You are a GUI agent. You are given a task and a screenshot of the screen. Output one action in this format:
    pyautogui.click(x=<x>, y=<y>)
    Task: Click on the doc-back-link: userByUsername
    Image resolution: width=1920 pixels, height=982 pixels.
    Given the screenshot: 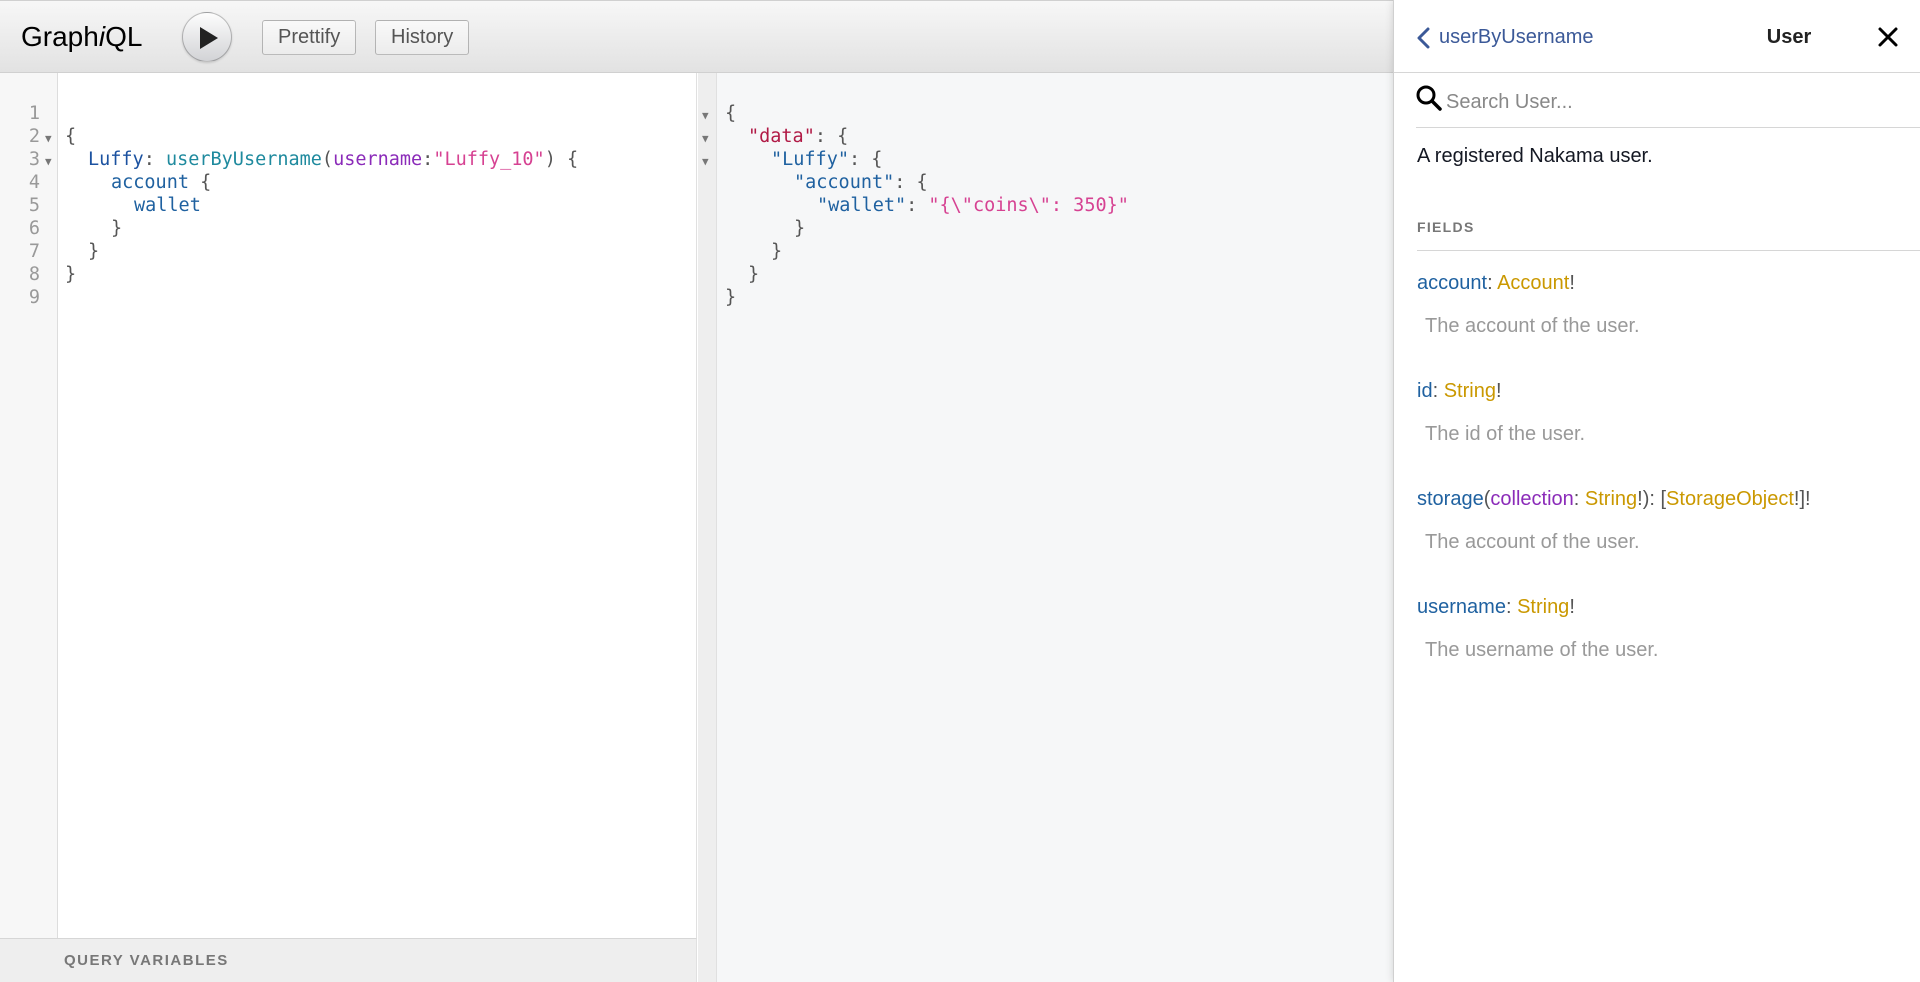 What is the action you would take?
    pyautogui.click(x=1505, y=37)
    